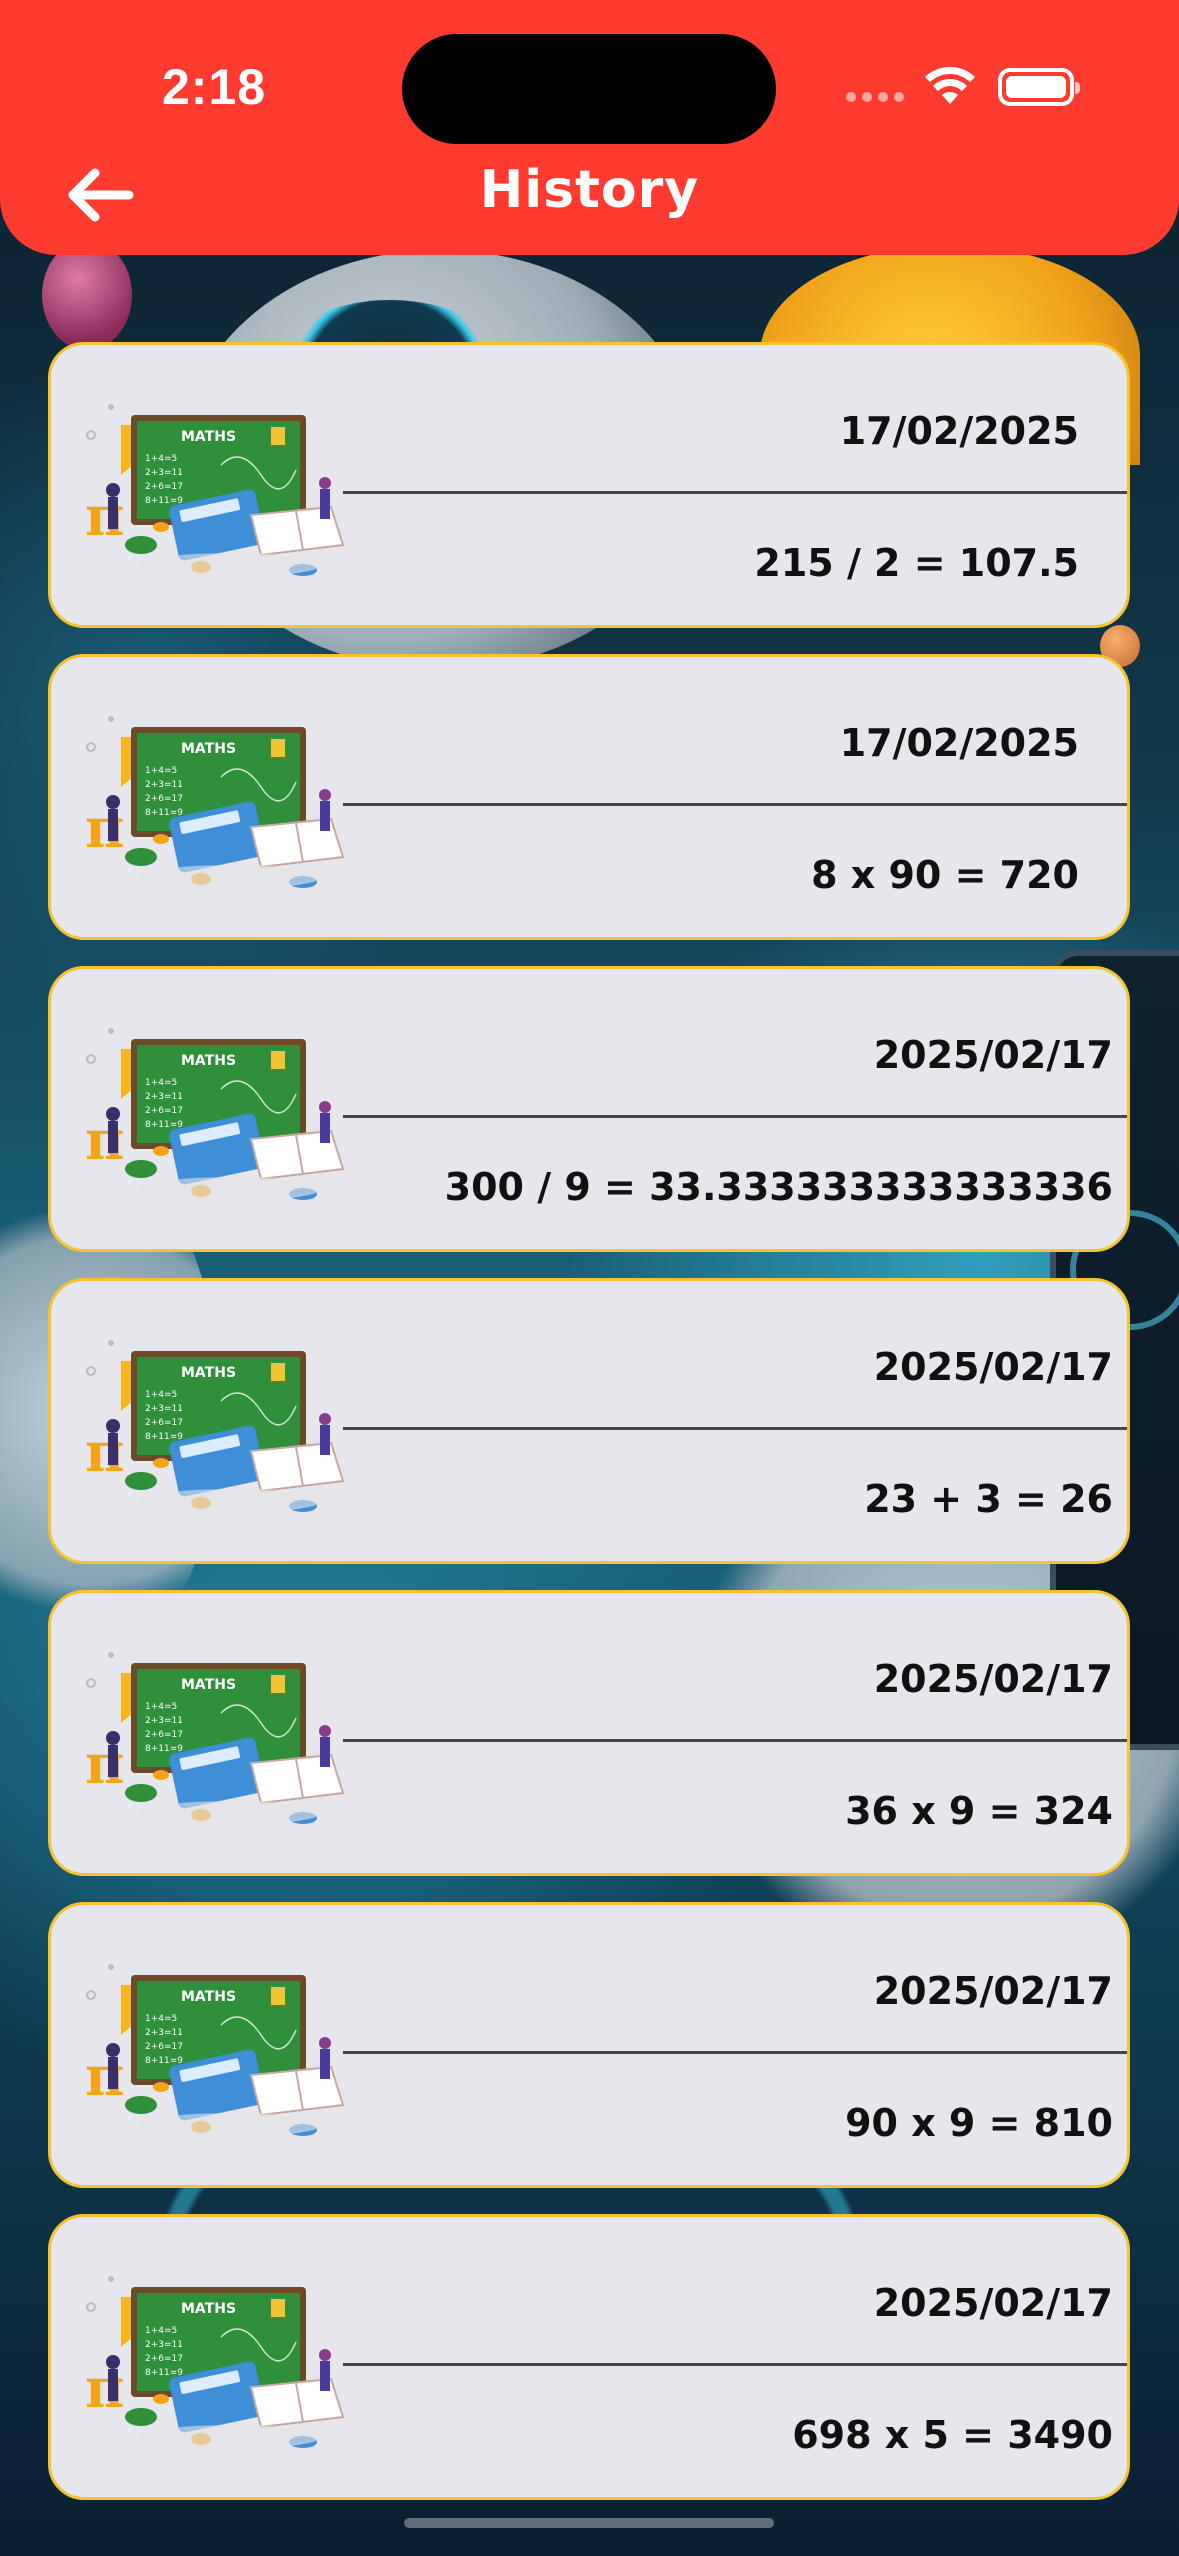 The height and width of the screenshot is (2556, 1179). I want to click on history-calculation: 36 x 9 = 324, so click(979, 1811).